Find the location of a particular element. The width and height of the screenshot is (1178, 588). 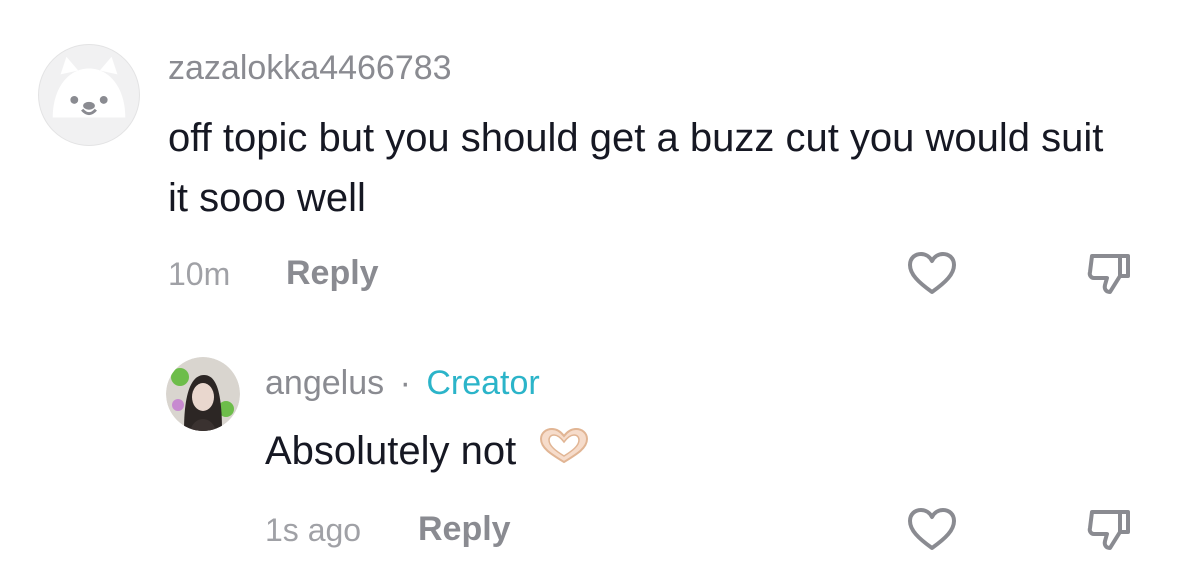

creator-badge: Creator is located at coordinates (483, 383).